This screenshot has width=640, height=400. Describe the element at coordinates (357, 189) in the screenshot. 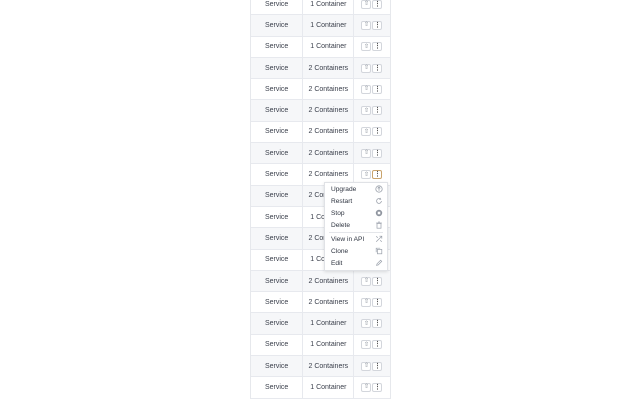

I see `menu-item-upgrade: Upgrade` at that location.